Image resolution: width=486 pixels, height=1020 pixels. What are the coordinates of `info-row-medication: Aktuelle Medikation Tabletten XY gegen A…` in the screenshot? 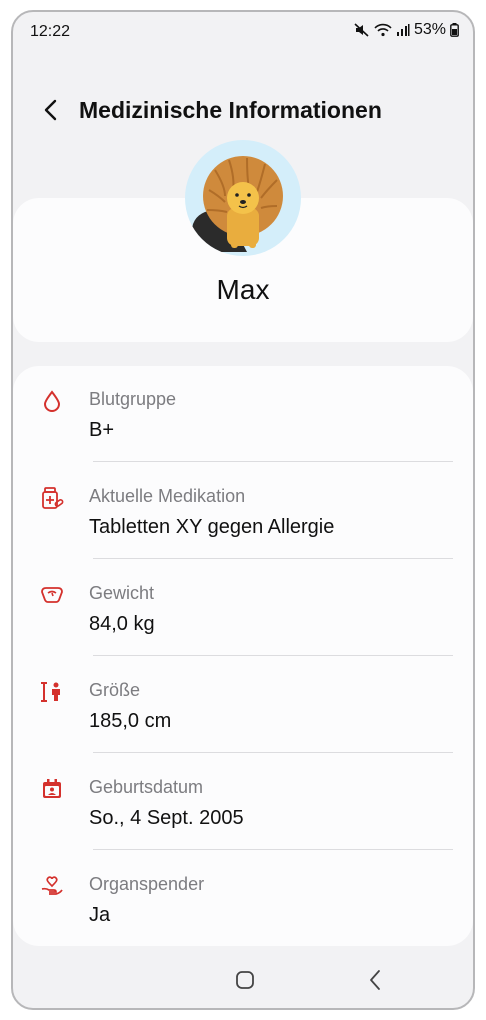 It's located at (243, 511).